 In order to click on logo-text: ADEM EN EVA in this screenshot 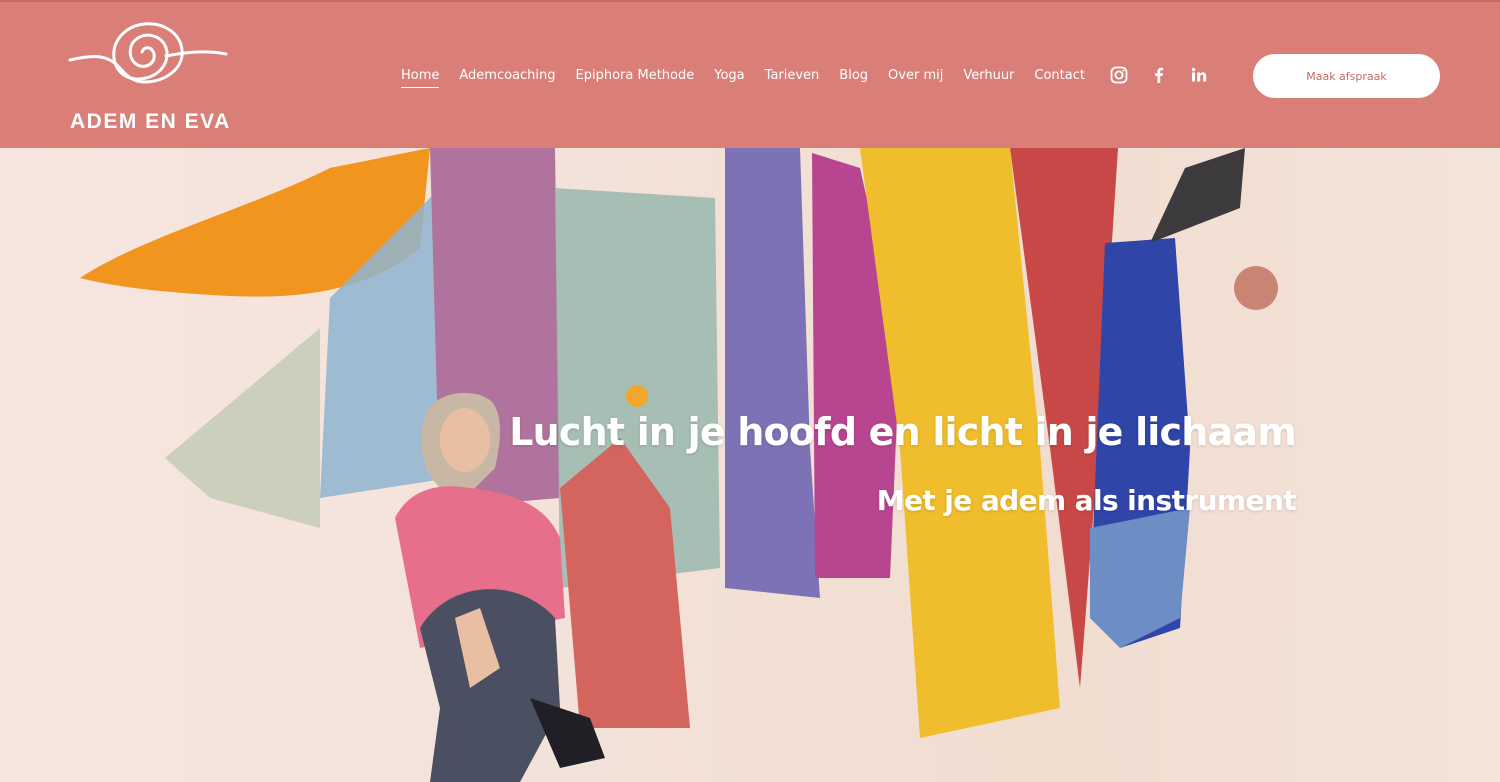, I will do `click(150, 121)`.